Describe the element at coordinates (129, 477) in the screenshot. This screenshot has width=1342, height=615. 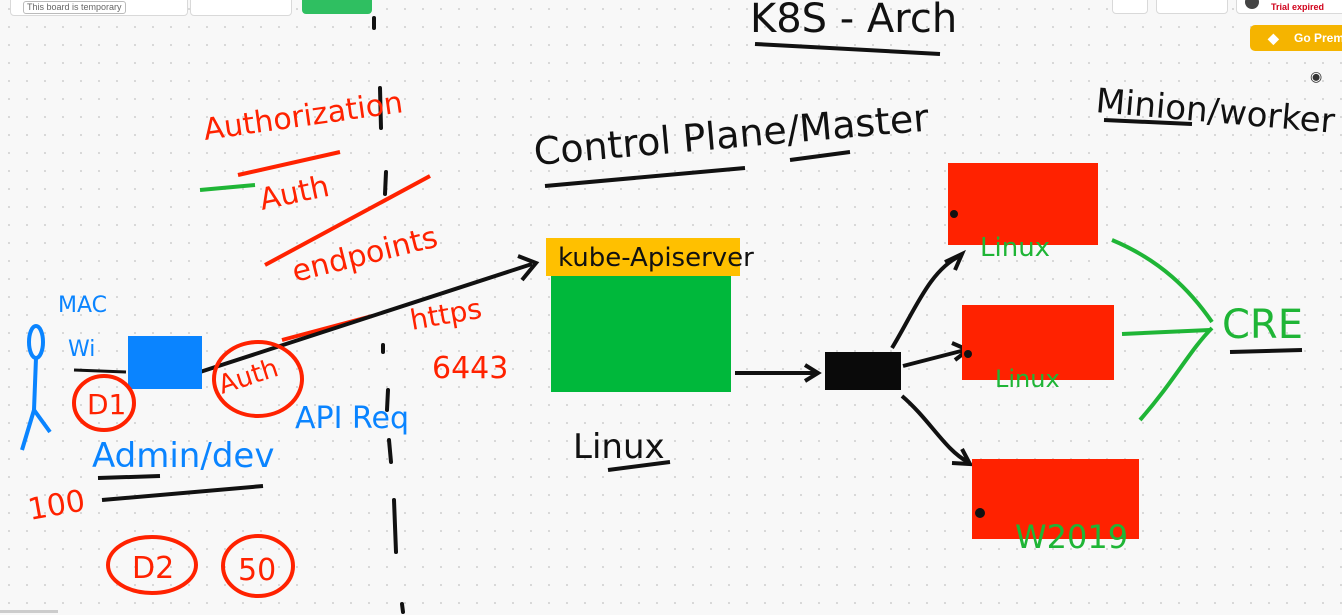
I see `admin-underline` at that location.